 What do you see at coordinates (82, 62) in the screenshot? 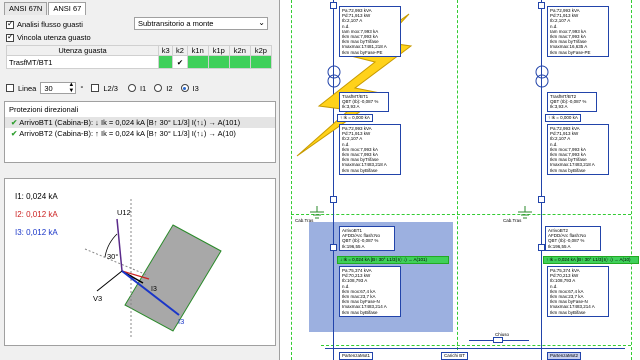
I see `row-name: TrasfMT/BT1` at bounding box center [82, 62].